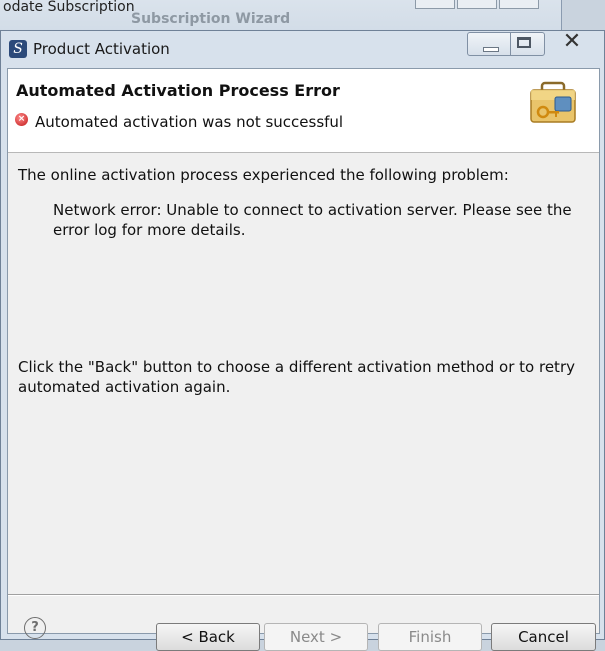 The height and width of the screenshot is (651, 605). What do you see at coordinates (101, 49) in the screenshot?
I see `dialog-title: Product Activation` at bounding box center [101, 49].